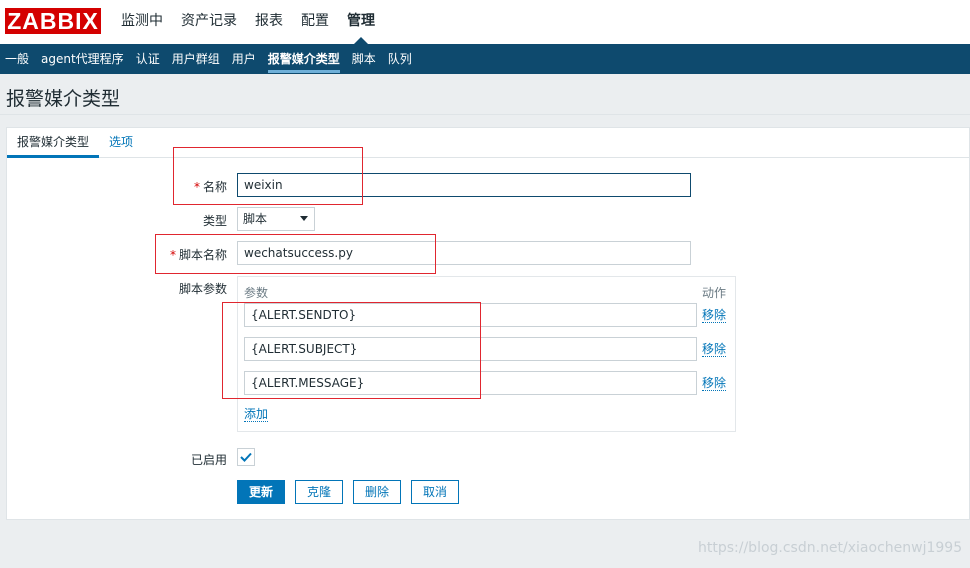  What do you see at coordinates (117, 186) in the screenshot?
I see `name-label: * 名称` at bounding box center [117, 186].